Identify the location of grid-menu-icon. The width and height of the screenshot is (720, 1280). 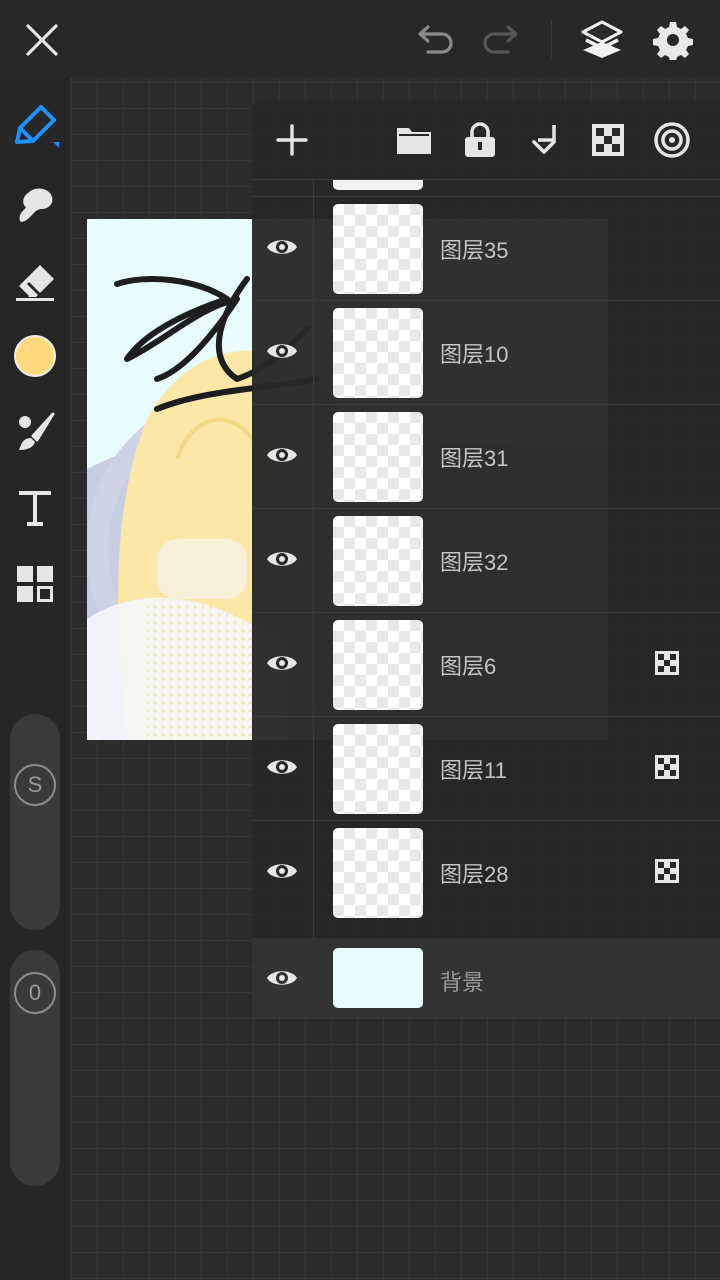
(35, 584).